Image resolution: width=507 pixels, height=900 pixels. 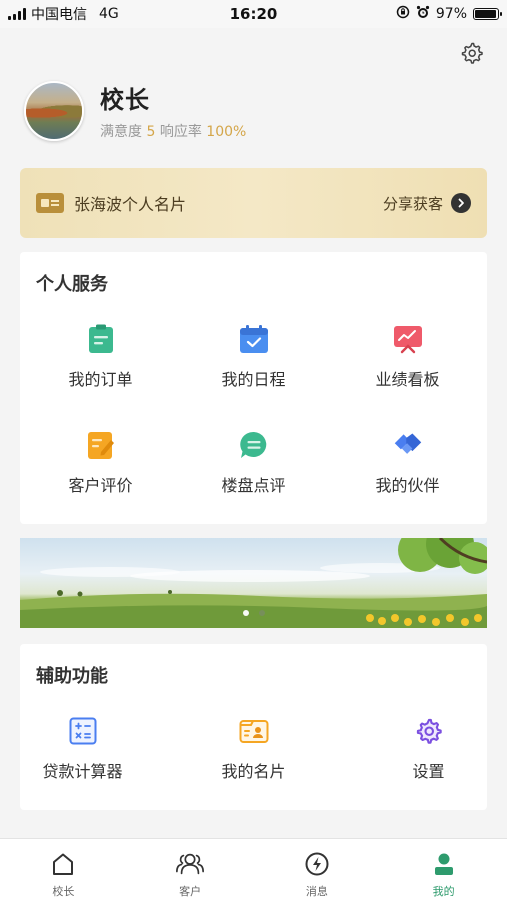 What do you see at coordinates (101, 445) in the screenshot?
I see `edit-note-icon` at bounding box center [101, 445].